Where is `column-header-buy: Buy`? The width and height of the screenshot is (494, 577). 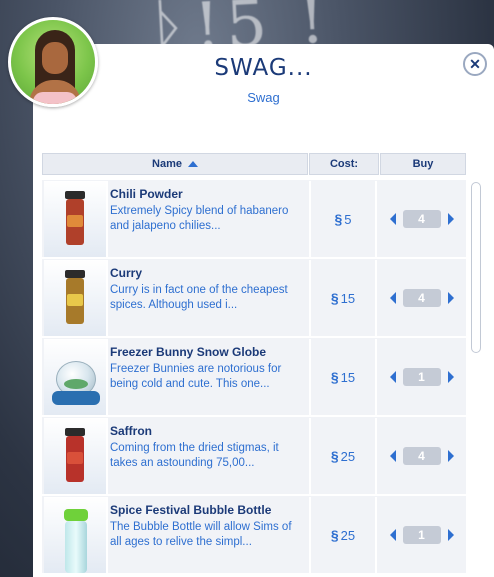 column-header-buy: Buy is located at coordinates (423, 164).